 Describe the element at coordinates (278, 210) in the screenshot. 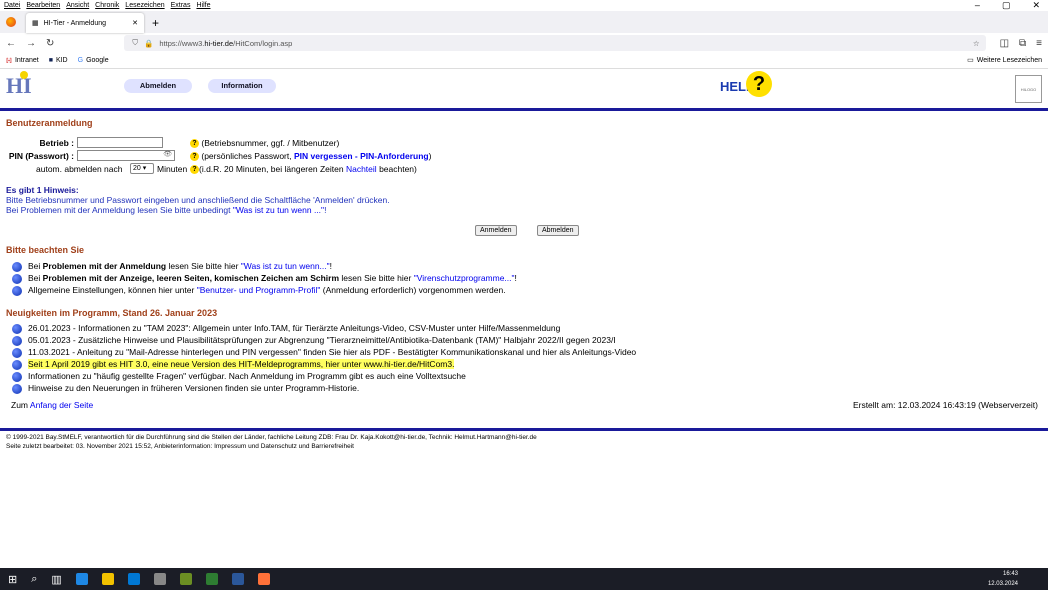

I see `was-tun-link: "Was ist zu tun wenn ..."` at that location.